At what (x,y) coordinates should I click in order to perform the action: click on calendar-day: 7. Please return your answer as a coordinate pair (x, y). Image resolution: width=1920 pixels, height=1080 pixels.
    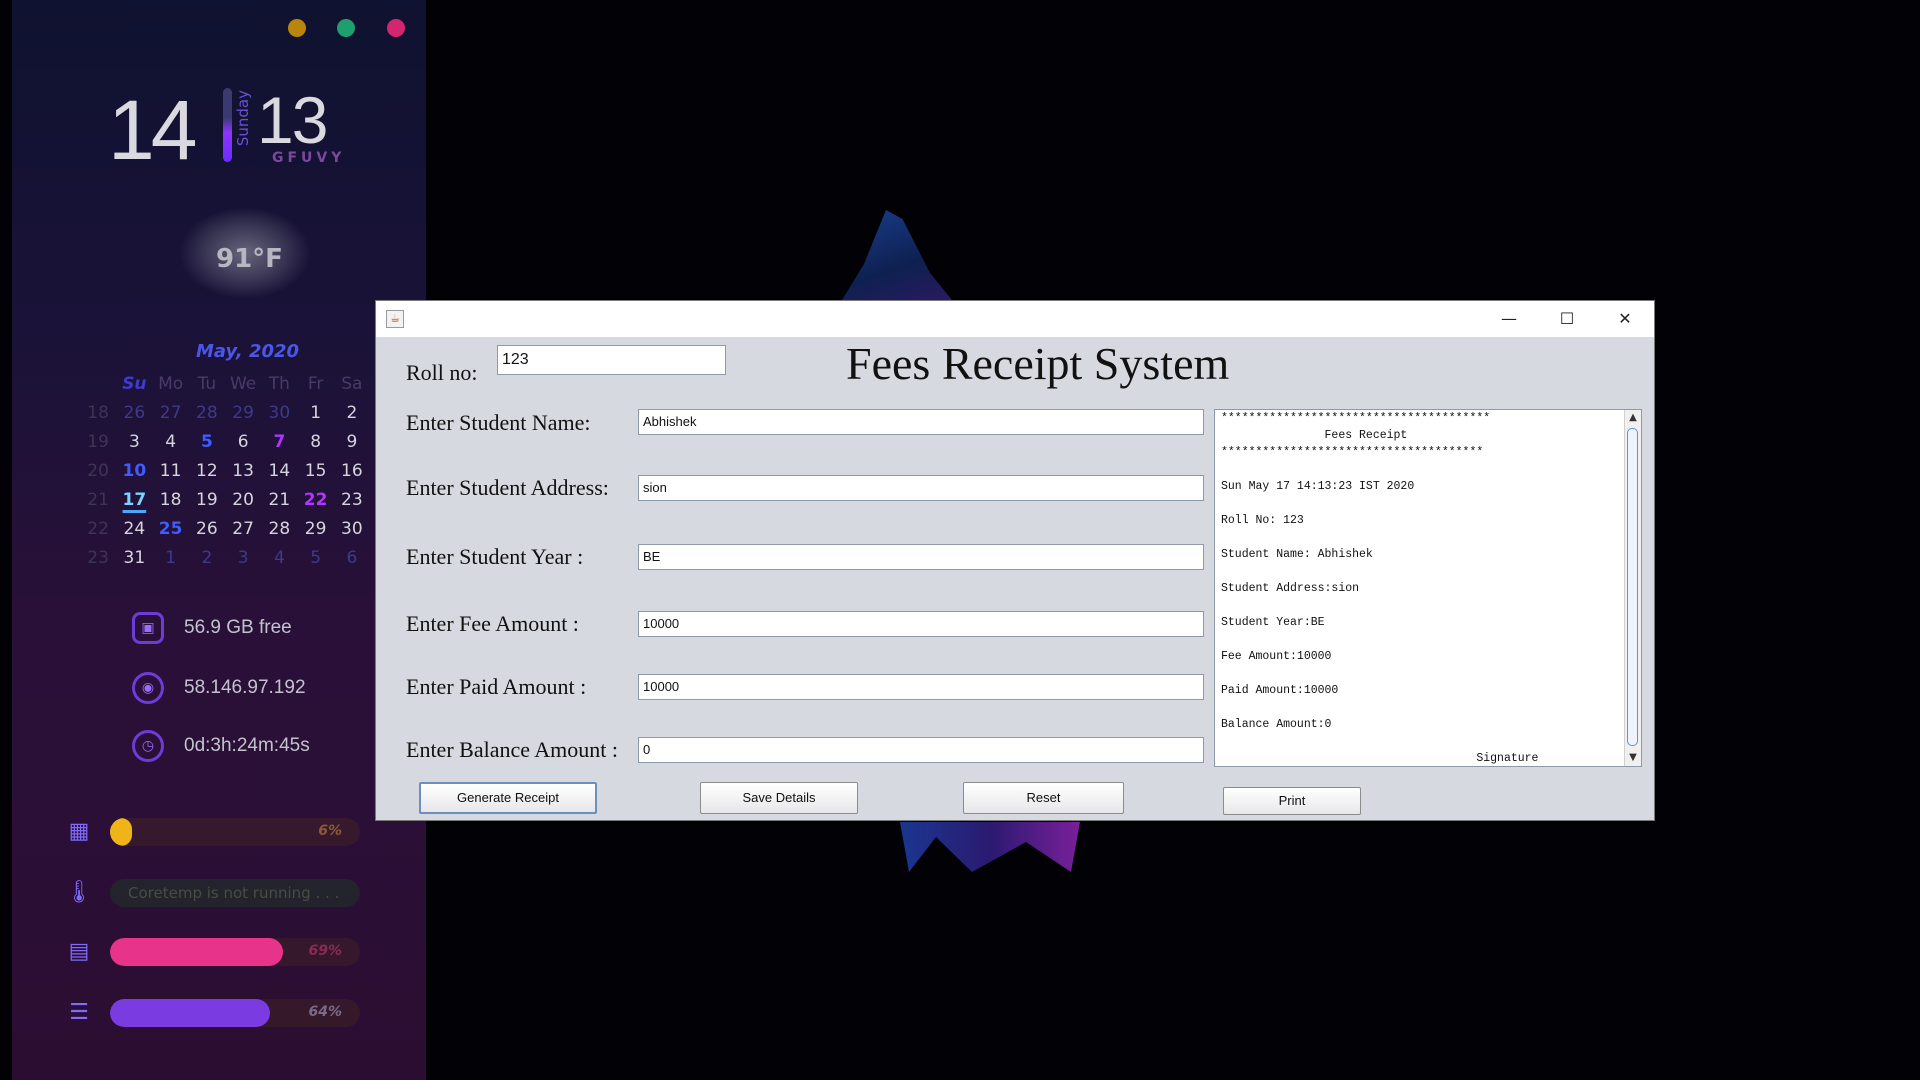
    Looking at the image, I should click on (279, 441).